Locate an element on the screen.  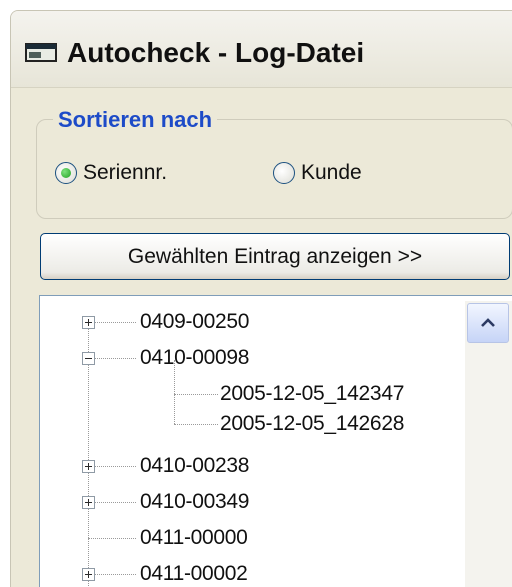
tree-node: 0411-00002 is located at coordinates (194, 573).